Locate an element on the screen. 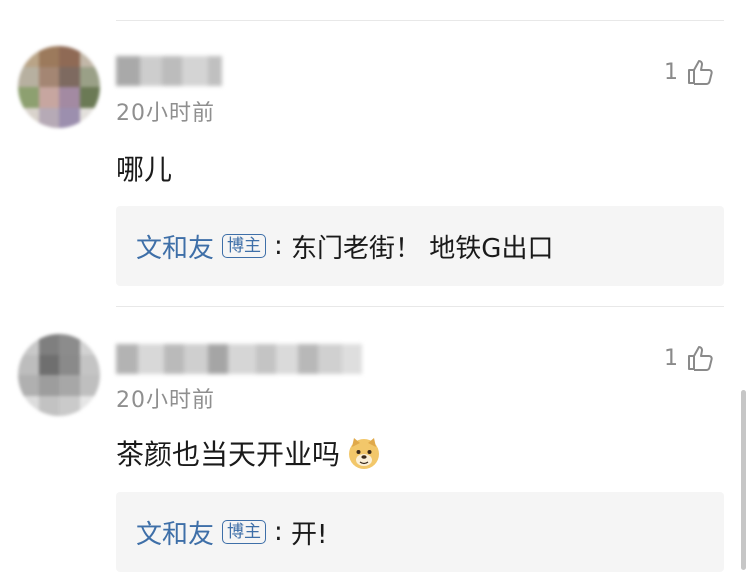  comment-text-content: 茶颜也当天开业吗 is located at coordinates (228, 454).